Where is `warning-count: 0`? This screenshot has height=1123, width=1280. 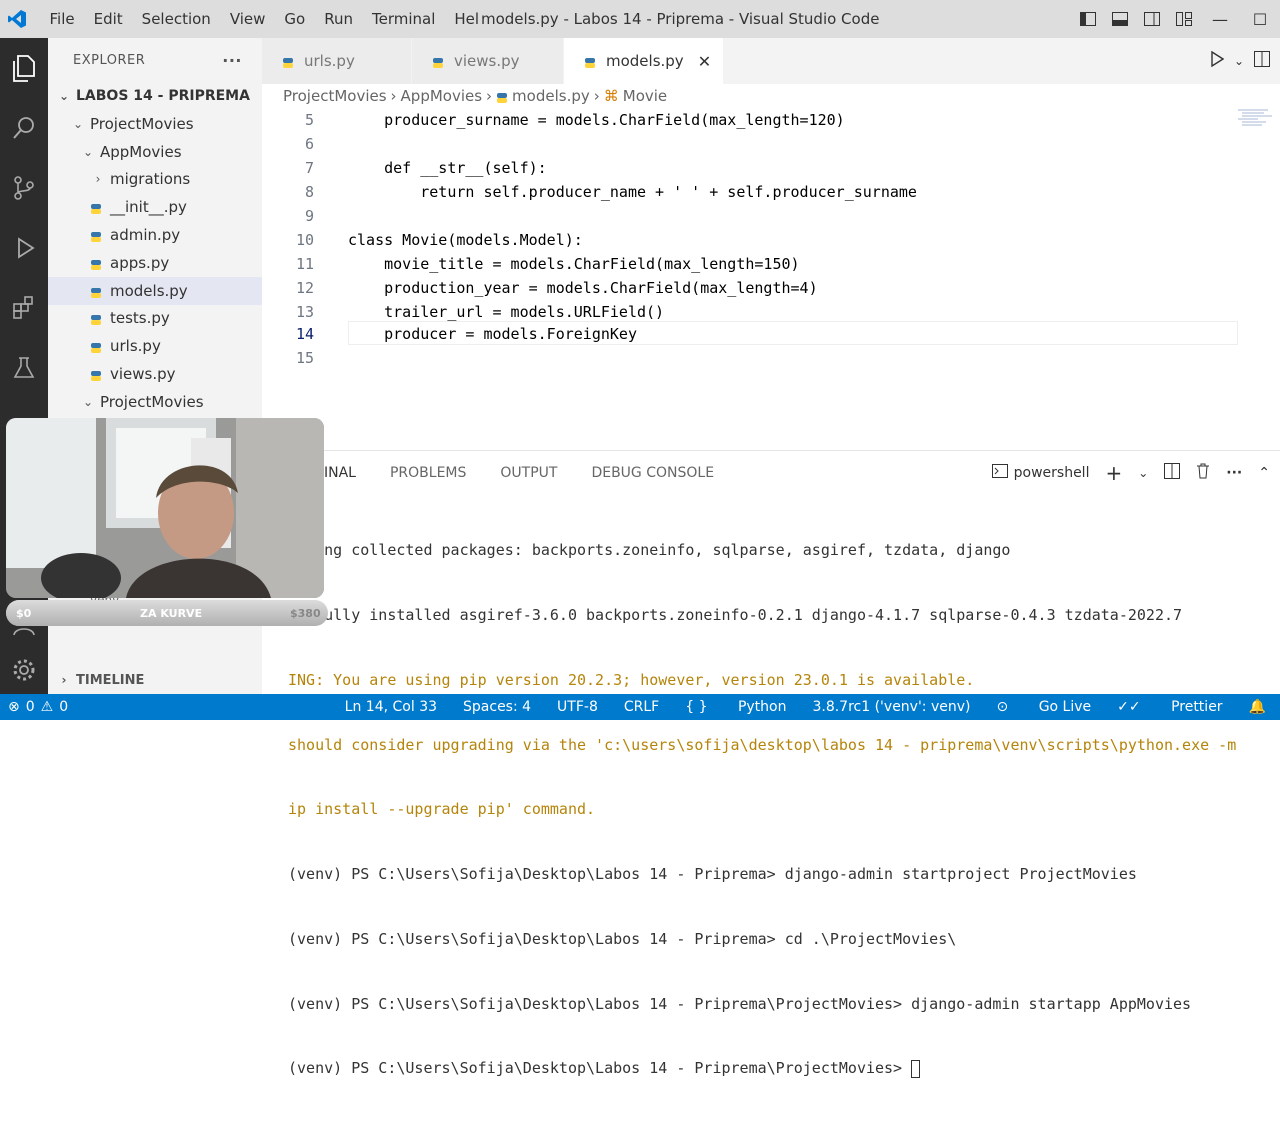
warning-count: 0 is located at coordinates (63, 707).